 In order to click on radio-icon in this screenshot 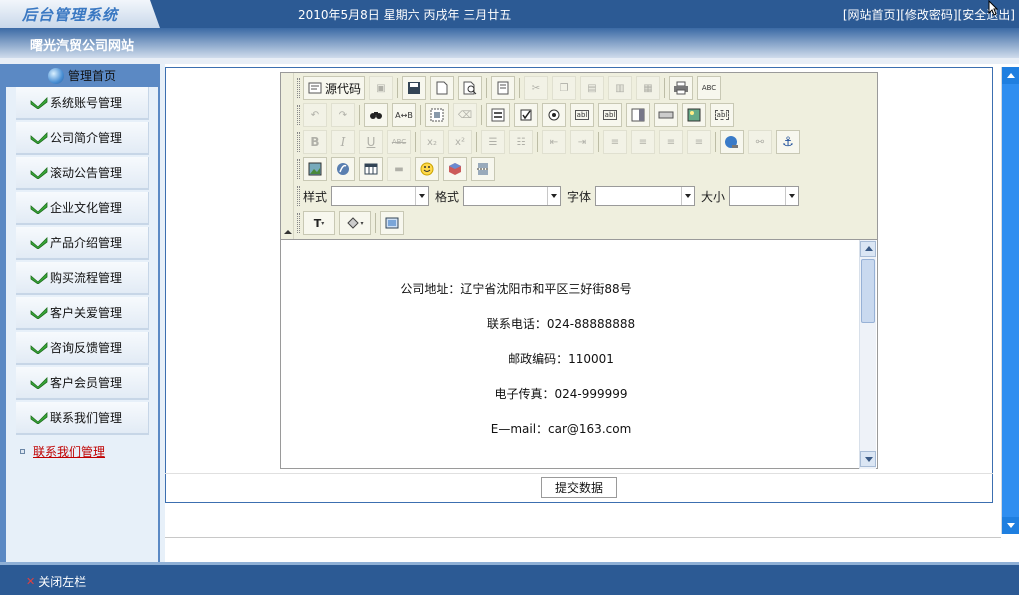, I will do `click(554, 115)`.